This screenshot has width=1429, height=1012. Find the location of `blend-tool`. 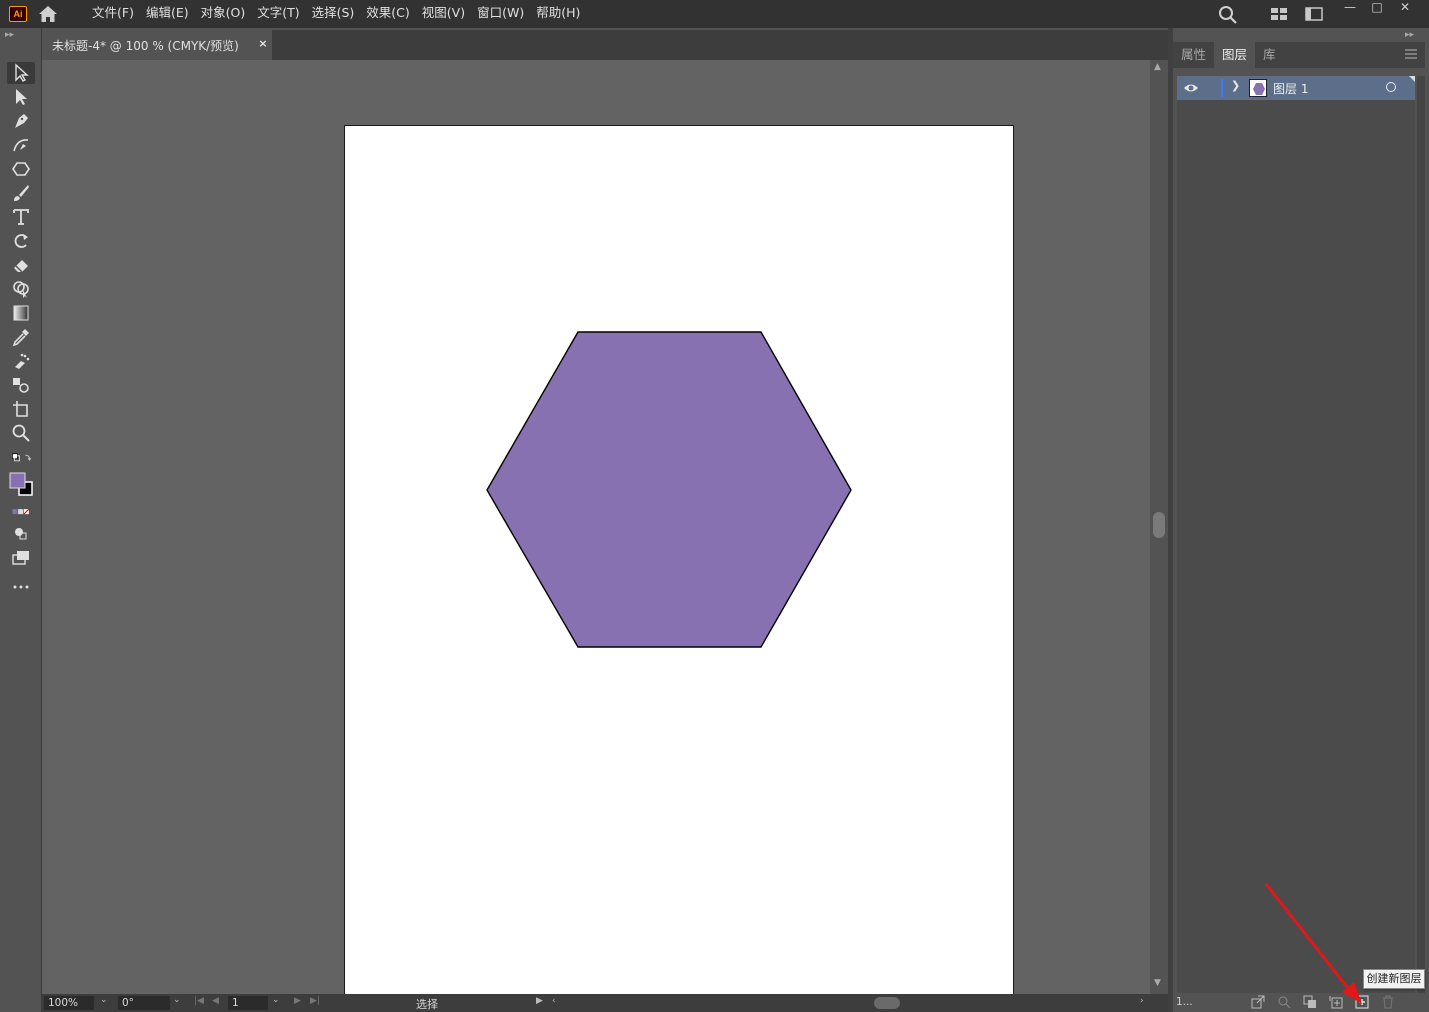

blend-tool is located at coordinates (21, 385).